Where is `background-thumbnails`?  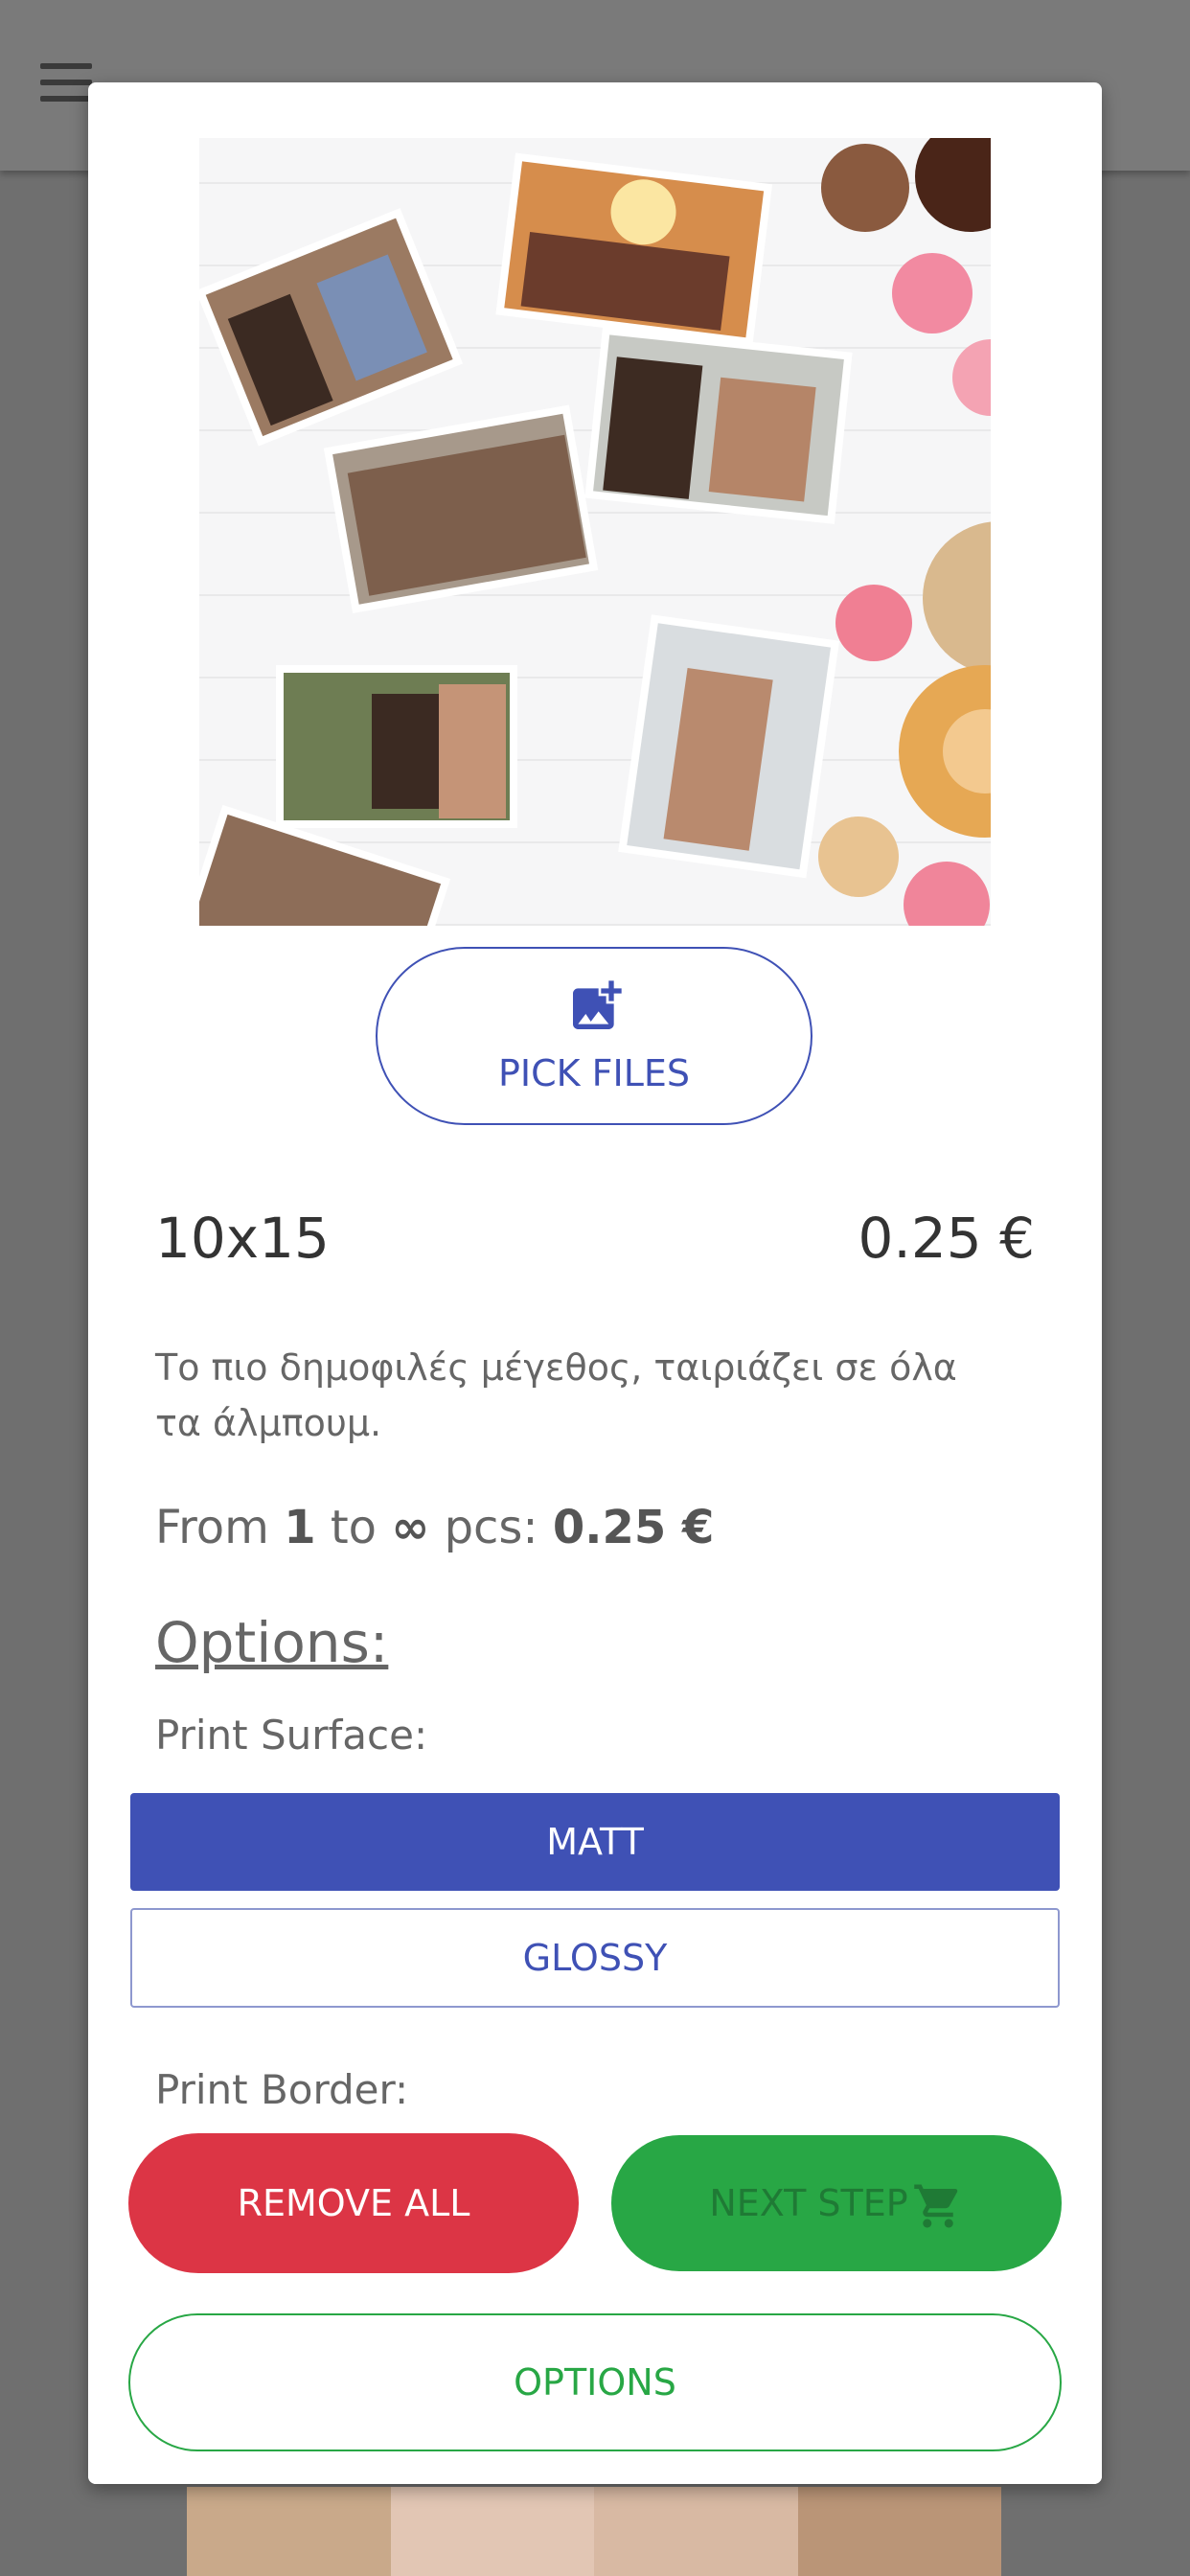
background-thumbnails is located at coordinates (594, 2532).